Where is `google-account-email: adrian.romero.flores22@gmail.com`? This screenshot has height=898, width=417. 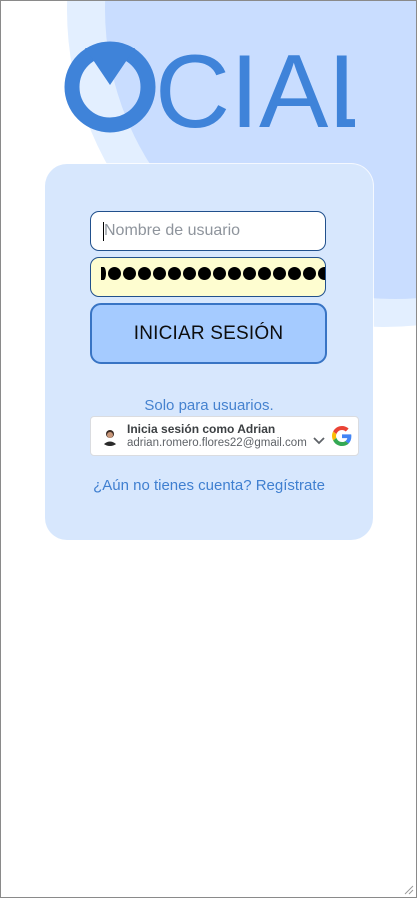 google-account-email: adrian.romero.flores22@gmail.com is located at coordinates (217, 443).